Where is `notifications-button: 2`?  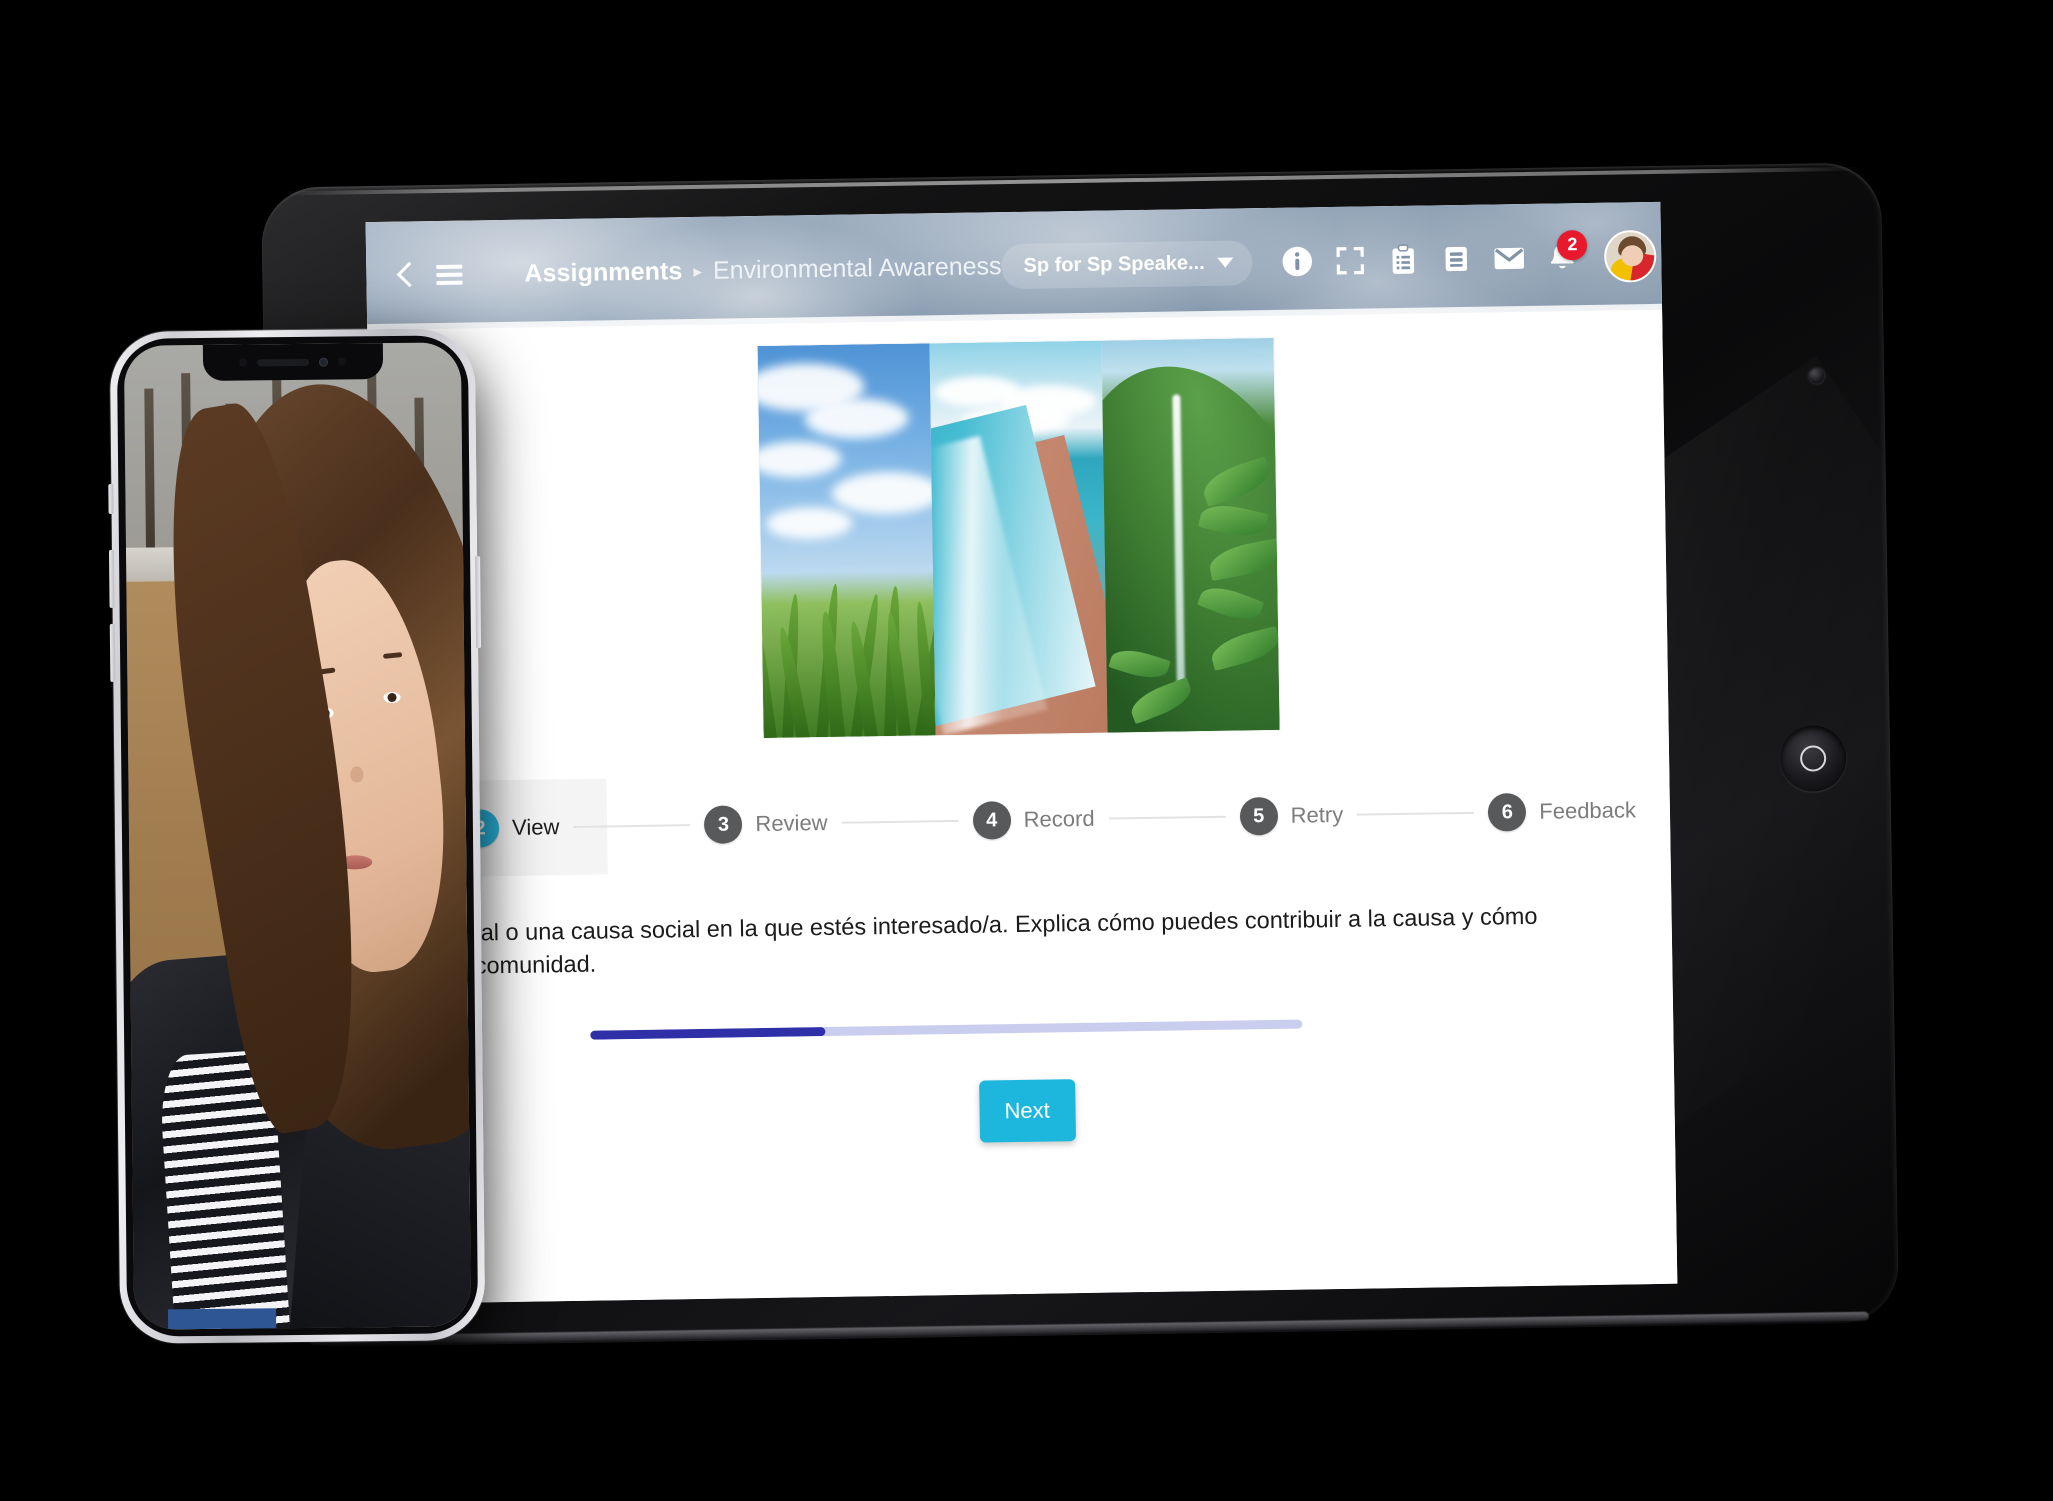 notifications-button: 2 is located at coordinates (1562, 255).